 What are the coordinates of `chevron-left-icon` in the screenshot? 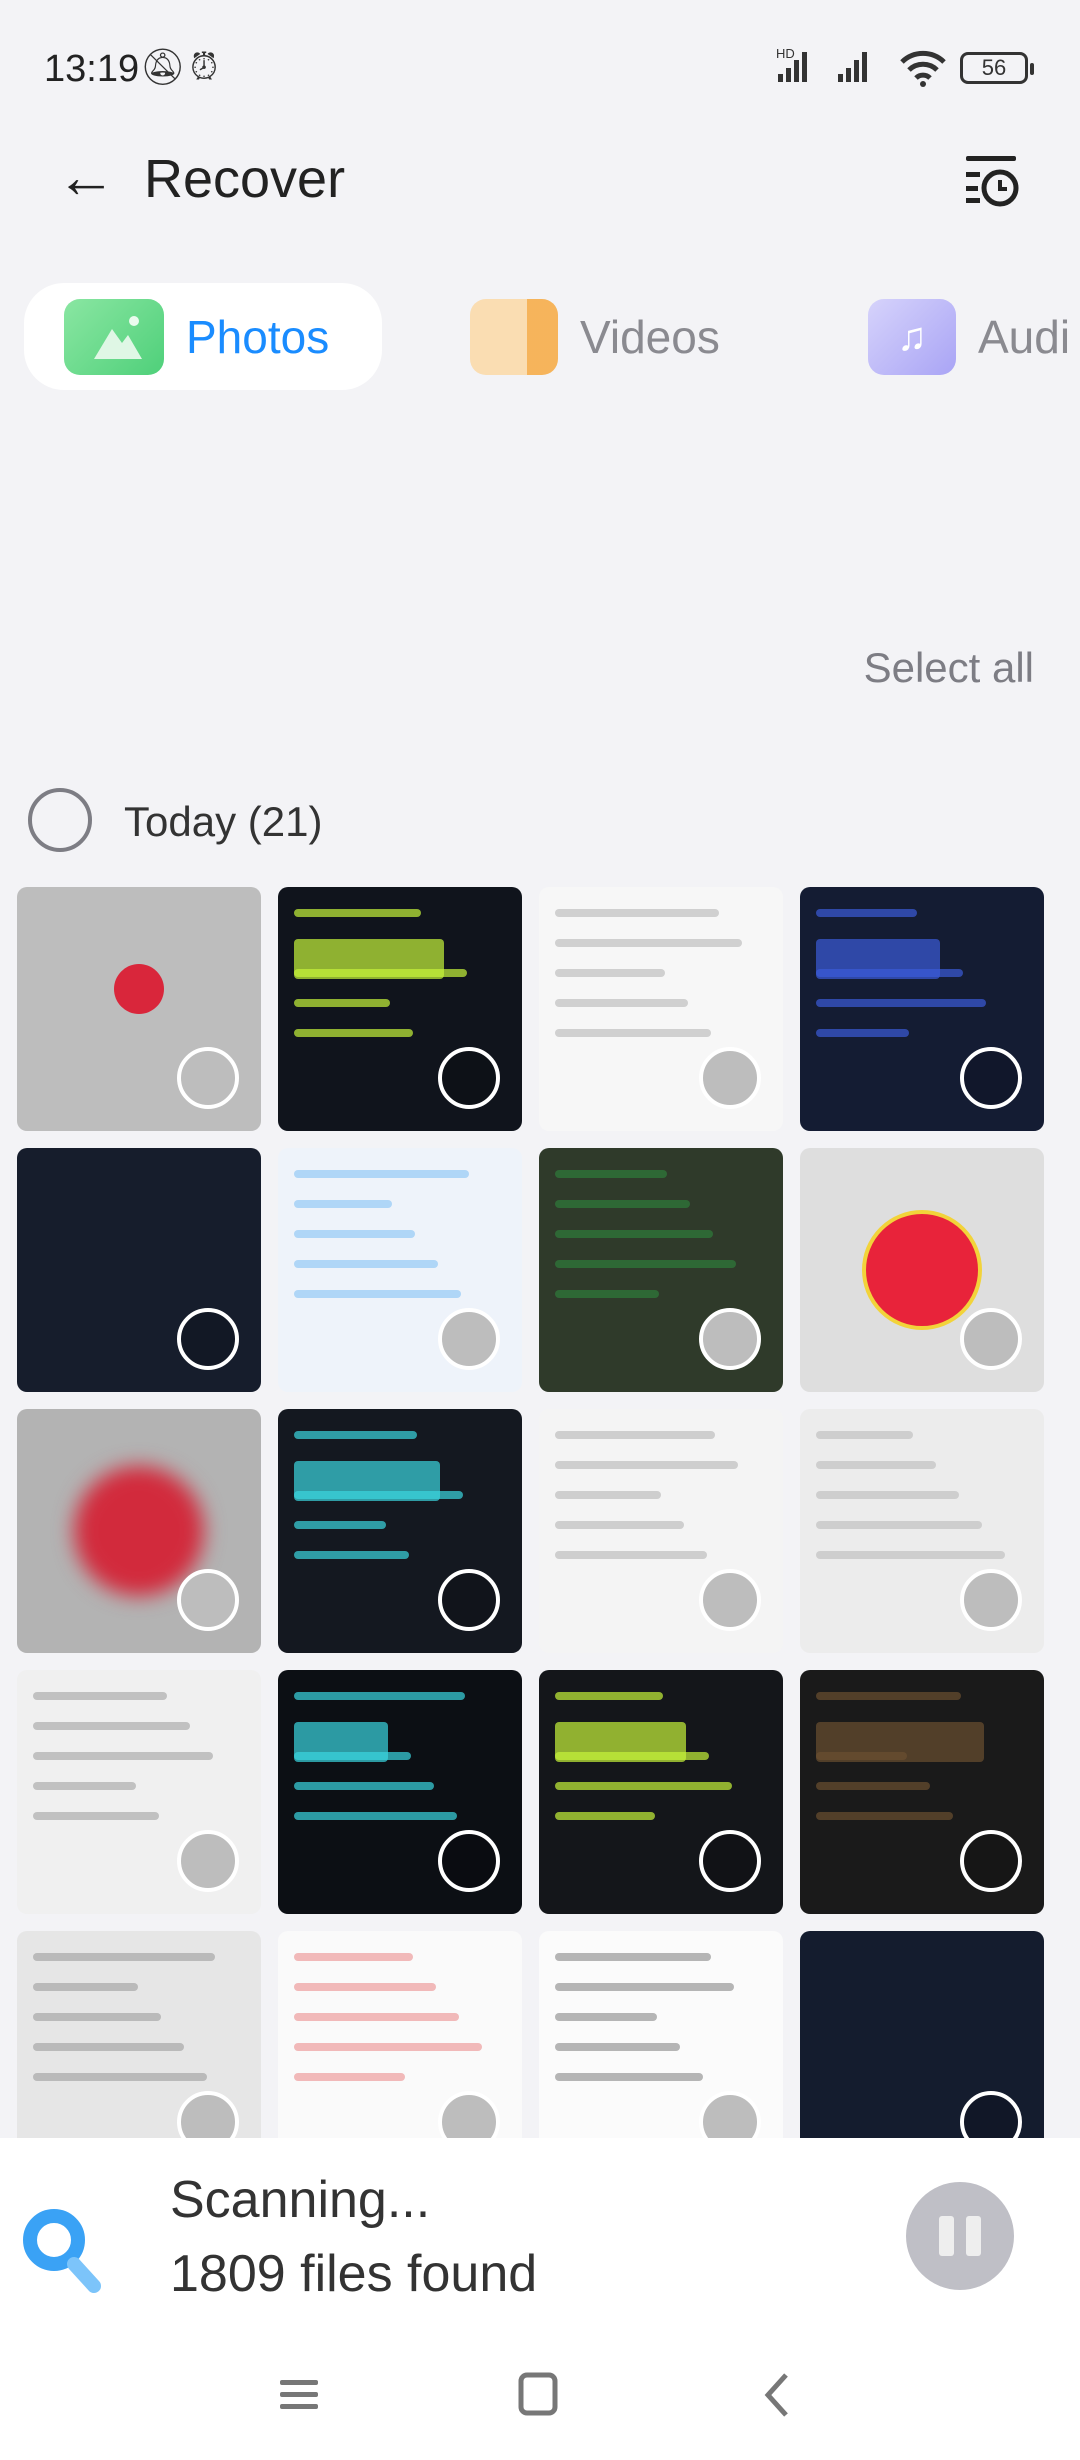 It's located at (777, 2395).